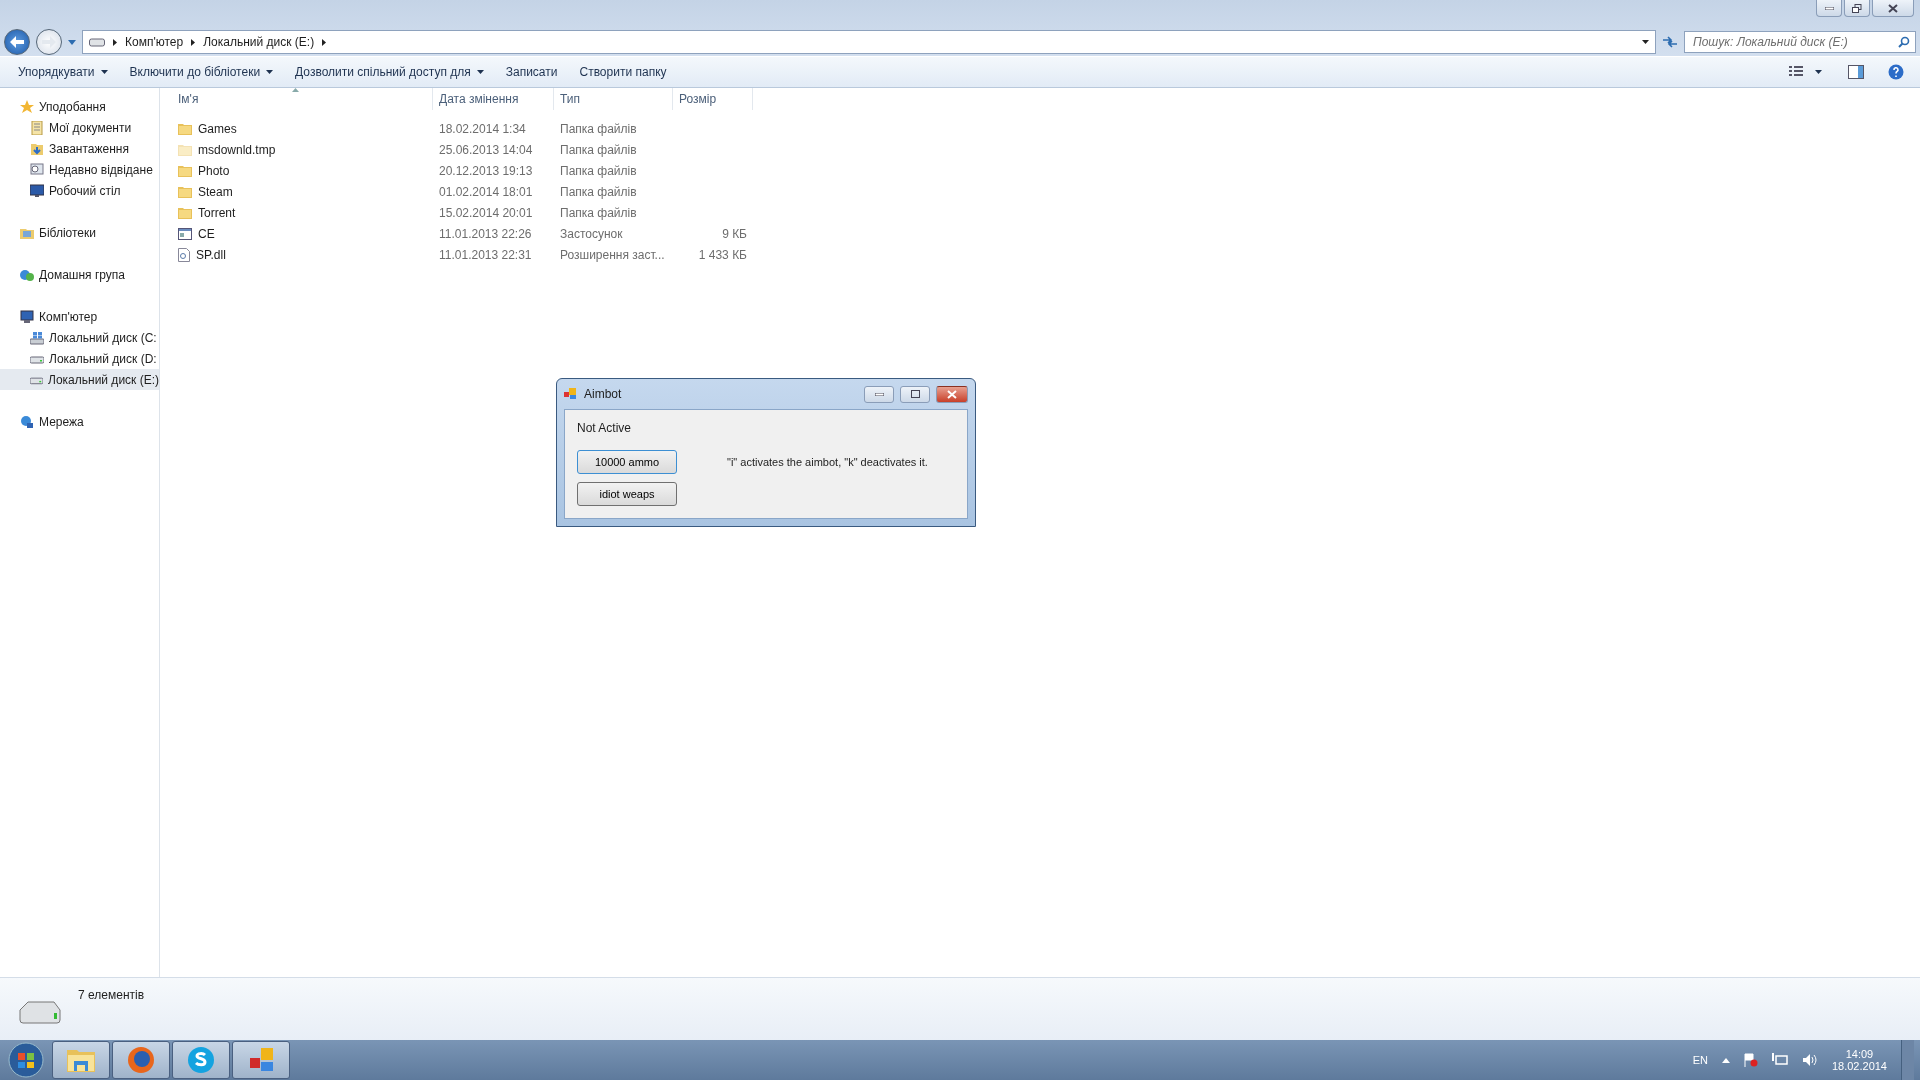 The height and width of the screenshot is (1080, 1920). What do you see at coordinates (1809, 1060) in the screenshot?
I see `speaker-icon` at bounding box center [1809, 1060].